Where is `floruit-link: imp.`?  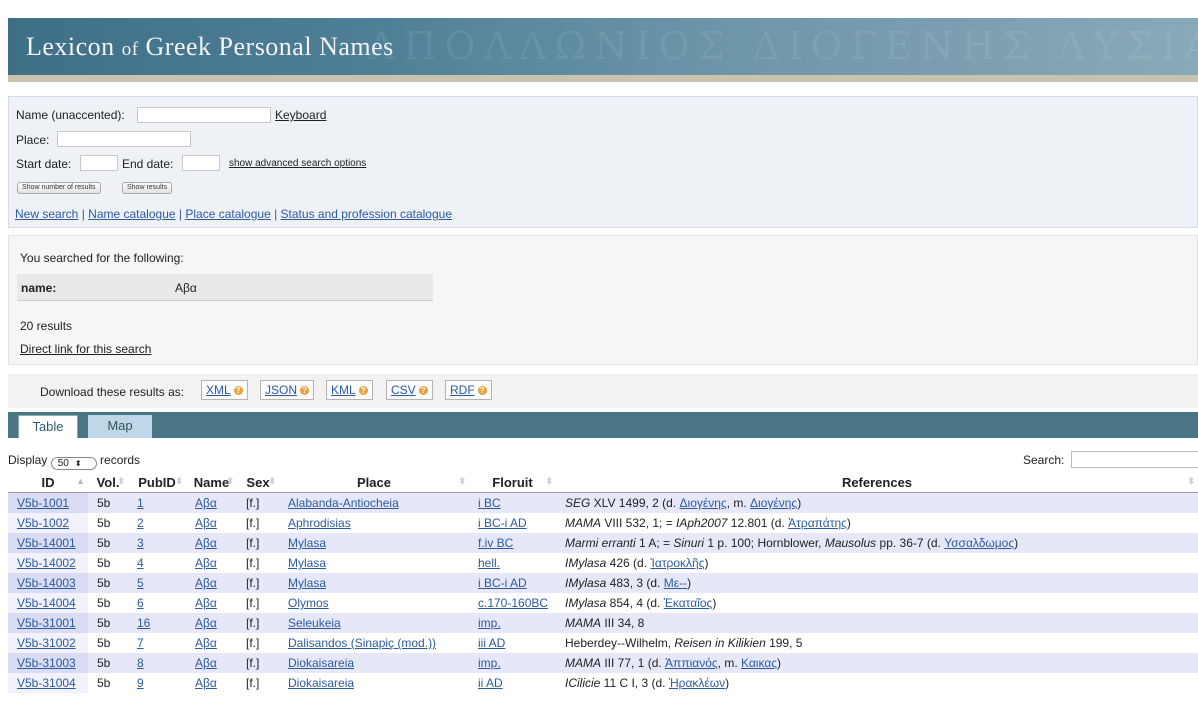 floruit-link: imp. is located at coordinates (489, 663).